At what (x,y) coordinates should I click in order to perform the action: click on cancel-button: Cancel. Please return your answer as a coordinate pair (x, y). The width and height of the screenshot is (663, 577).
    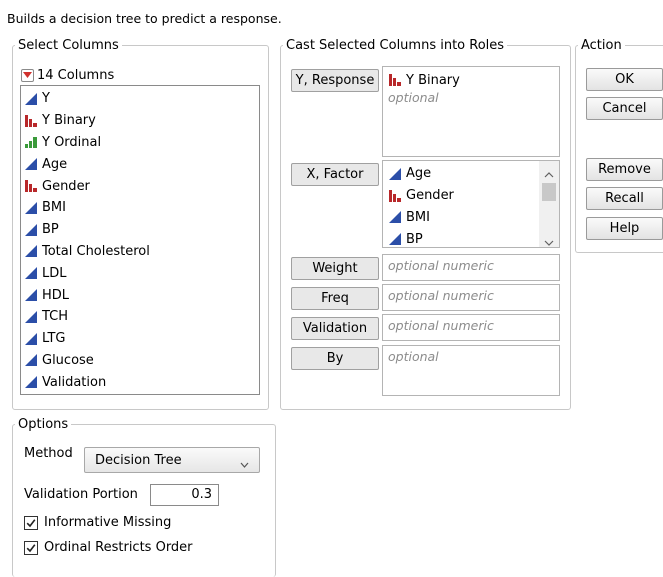
    Looking at the image, I should click on (624, 108).